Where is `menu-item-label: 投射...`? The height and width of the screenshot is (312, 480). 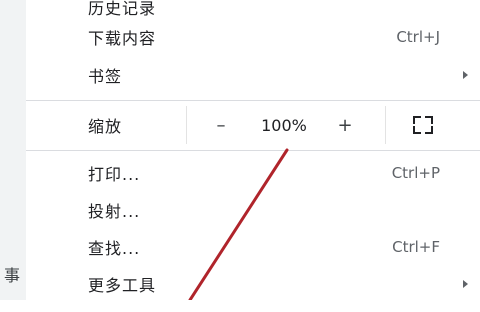 menu-item-label: 投射... is located at coordinates (114, 211).